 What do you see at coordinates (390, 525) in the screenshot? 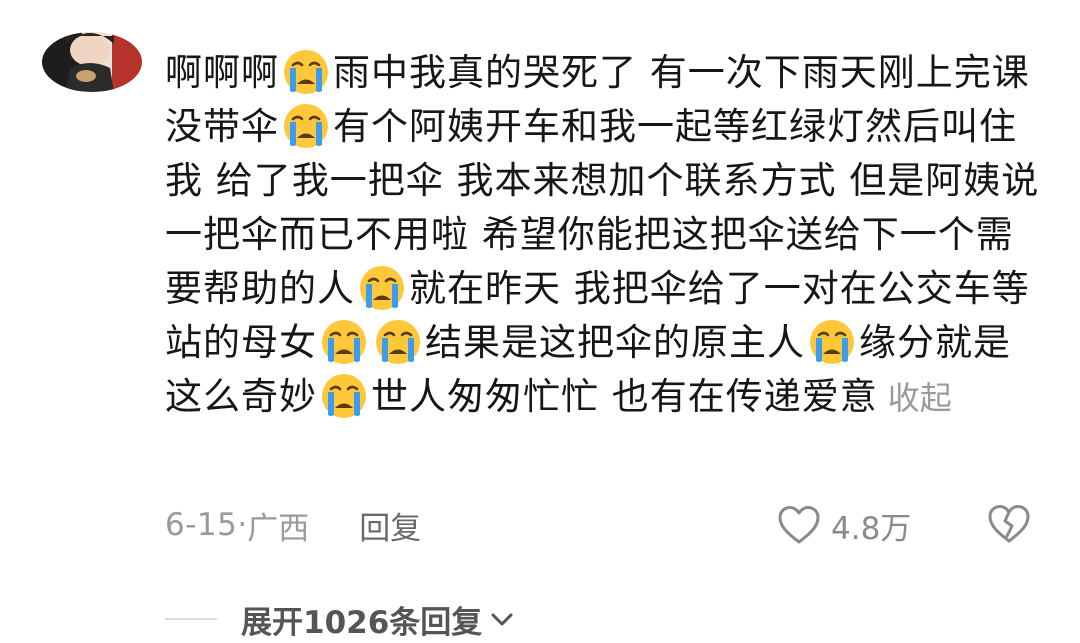
I see `reply-button: 回复` at bounding box center [390, 525].